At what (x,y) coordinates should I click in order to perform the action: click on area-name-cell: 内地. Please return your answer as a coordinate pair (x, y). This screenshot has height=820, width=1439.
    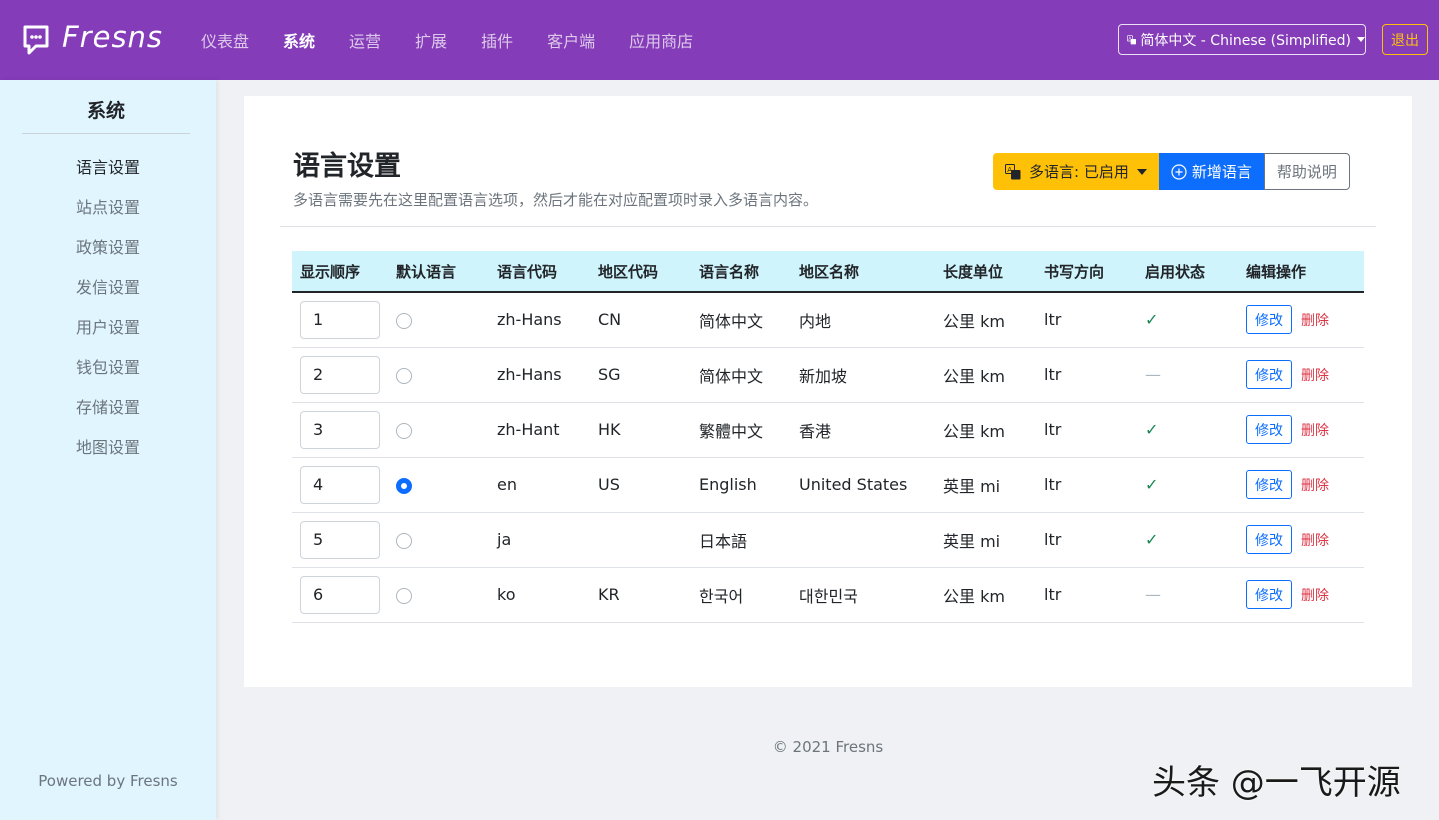
    Looking at the image, I should click on (863, 320).